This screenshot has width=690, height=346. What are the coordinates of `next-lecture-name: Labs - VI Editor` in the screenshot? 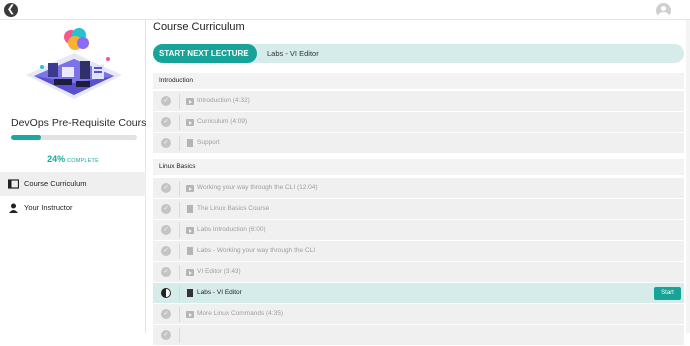 It's located at (293, 53).